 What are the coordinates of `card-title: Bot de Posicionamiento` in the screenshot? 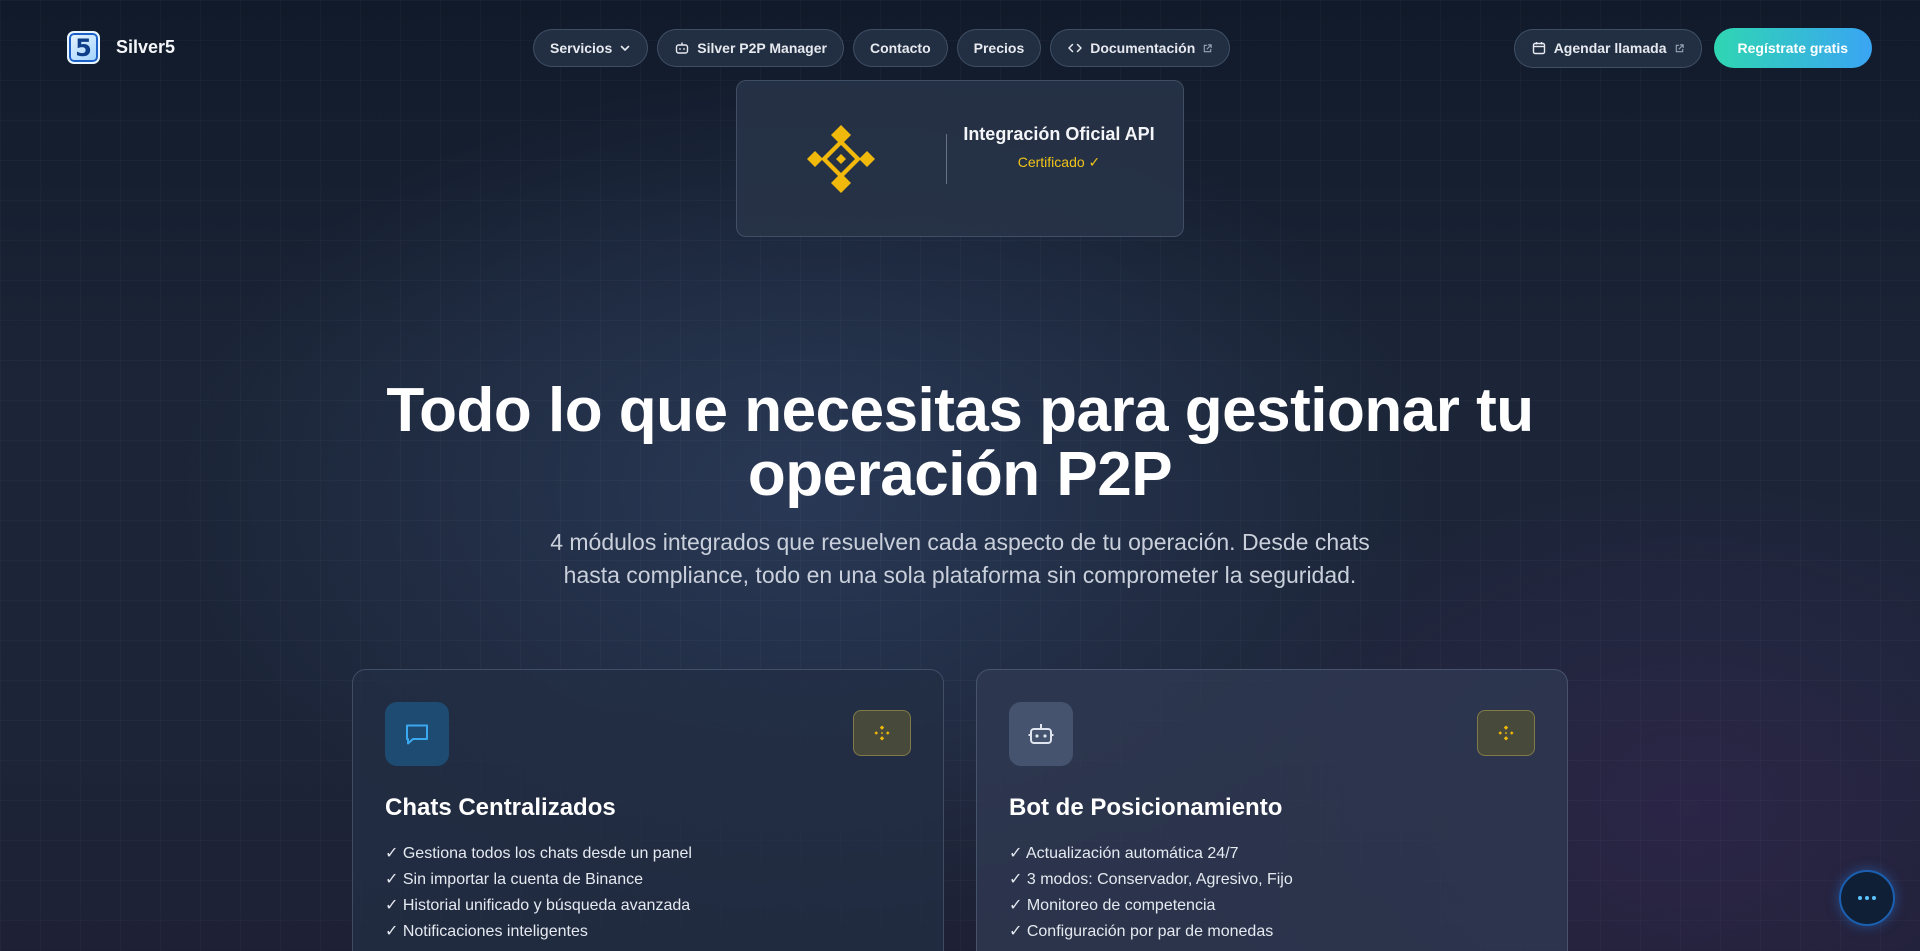 It's located at (1146, 807).